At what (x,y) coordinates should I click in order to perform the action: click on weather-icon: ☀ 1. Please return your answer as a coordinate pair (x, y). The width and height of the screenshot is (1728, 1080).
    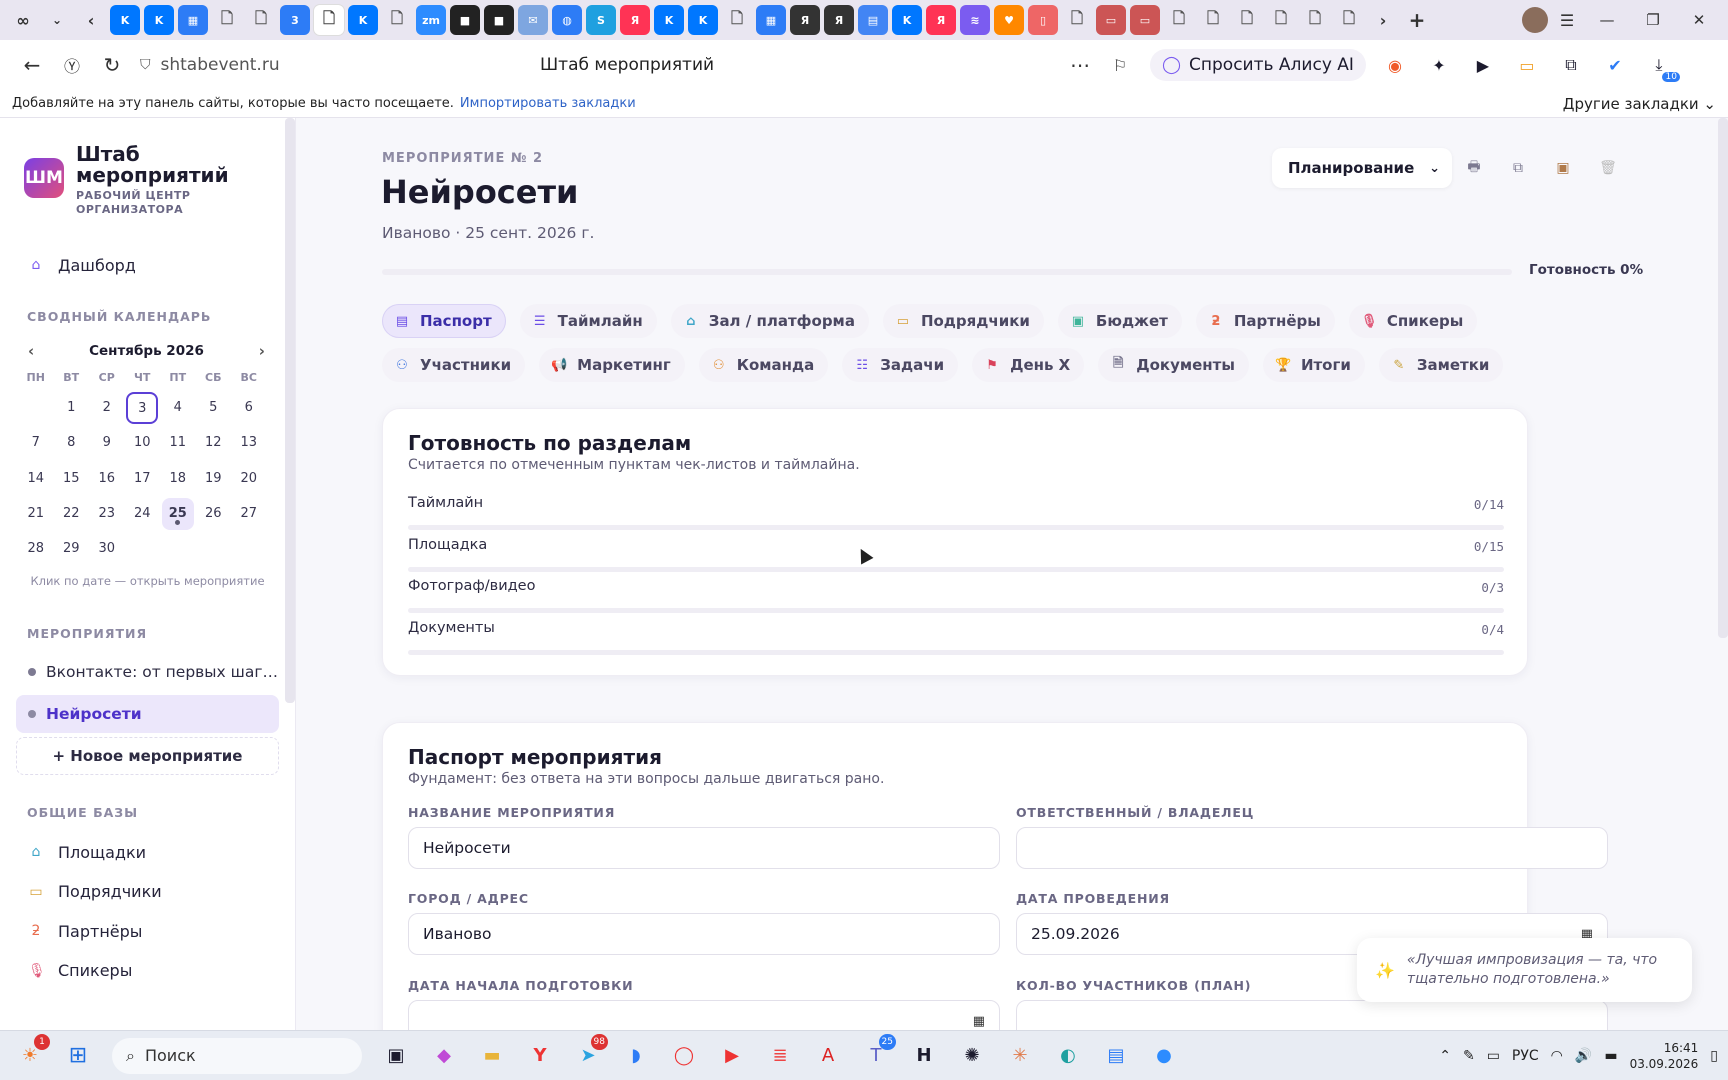
    Looking at the image, I should click on (30, 1054).